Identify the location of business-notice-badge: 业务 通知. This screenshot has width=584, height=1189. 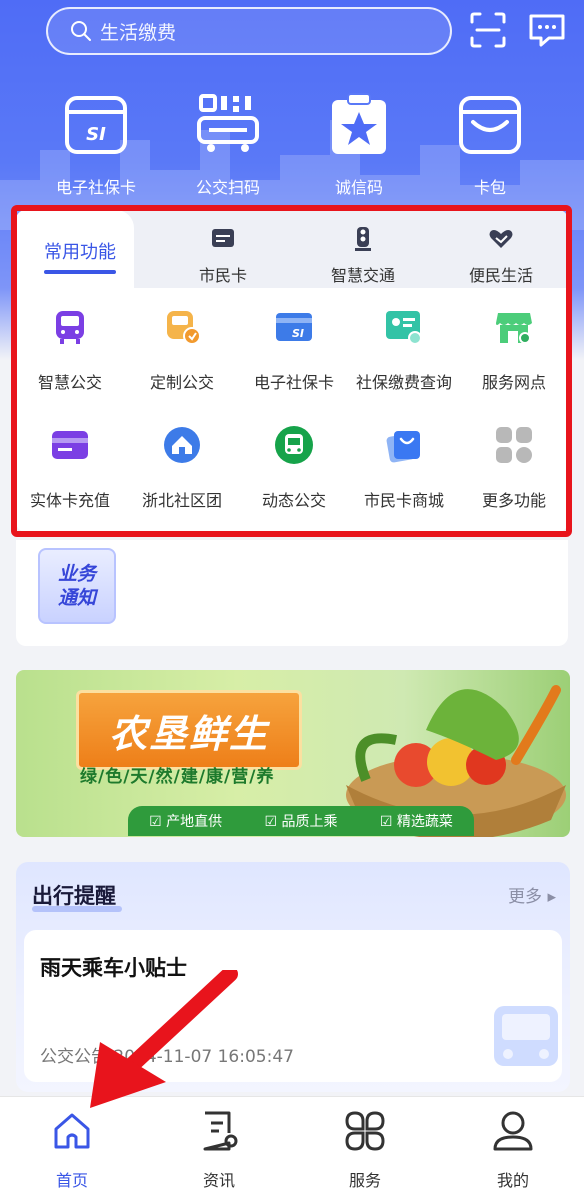
(77, 586).